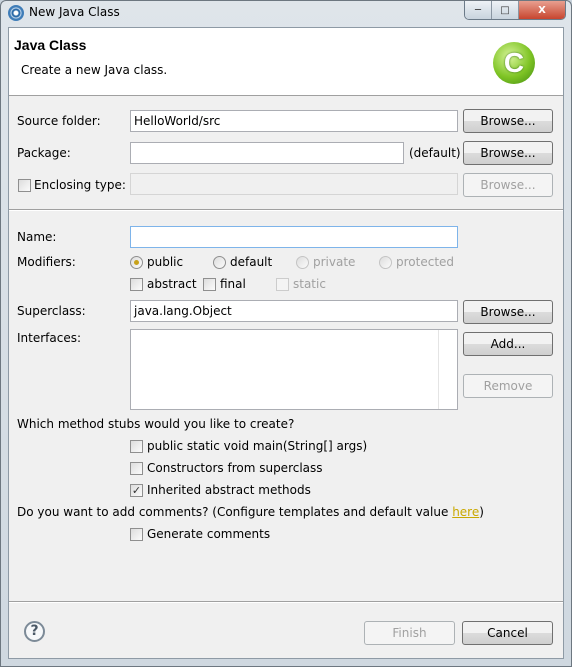  Describe the element at coordinates (294, 311) in the screenshot. I see `superclass-input: java.lang.Object` at that location.